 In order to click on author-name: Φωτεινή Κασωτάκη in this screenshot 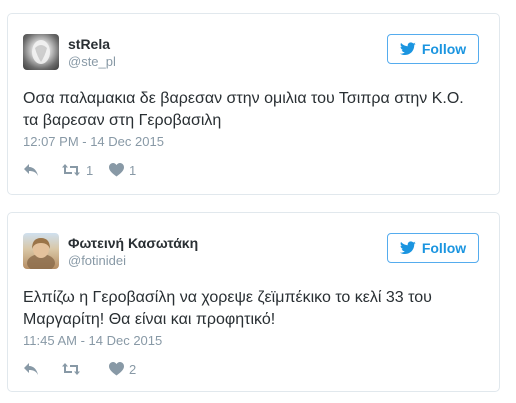, I will do `click(133, 243)`.